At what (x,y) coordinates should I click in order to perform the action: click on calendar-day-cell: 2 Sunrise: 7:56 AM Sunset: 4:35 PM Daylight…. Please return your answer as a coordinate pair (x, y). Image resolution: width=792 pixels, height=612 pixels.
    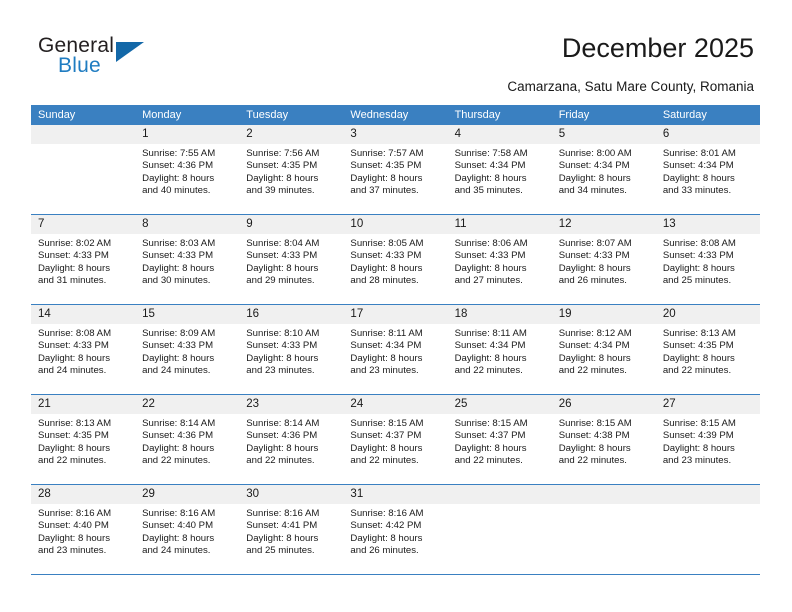
    Looking at the image, I should click on (291, 170).